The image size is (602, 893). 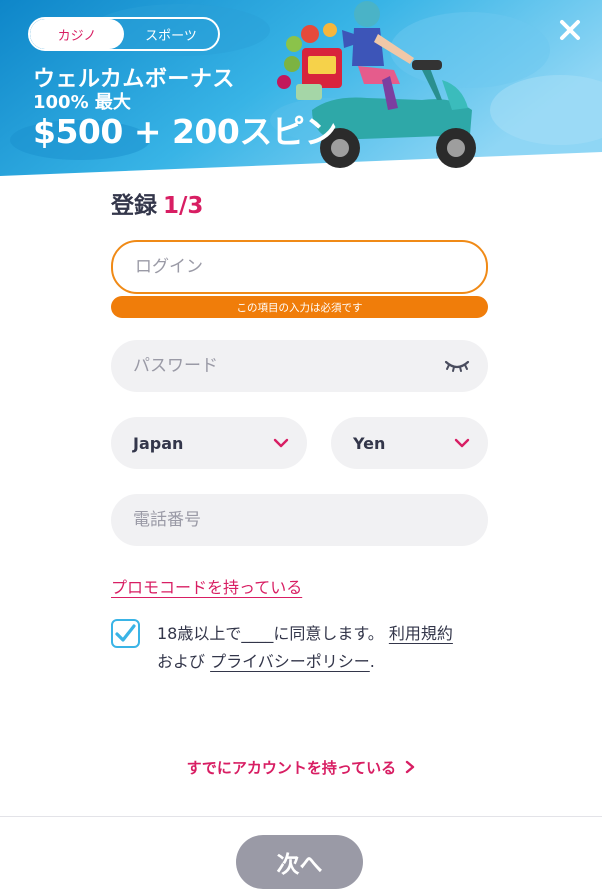 What do you see at coordinates (206, 586) in the screenshot?
I see `promo-code-link: プロモコードを持っている` at bounding box center [206, 586].